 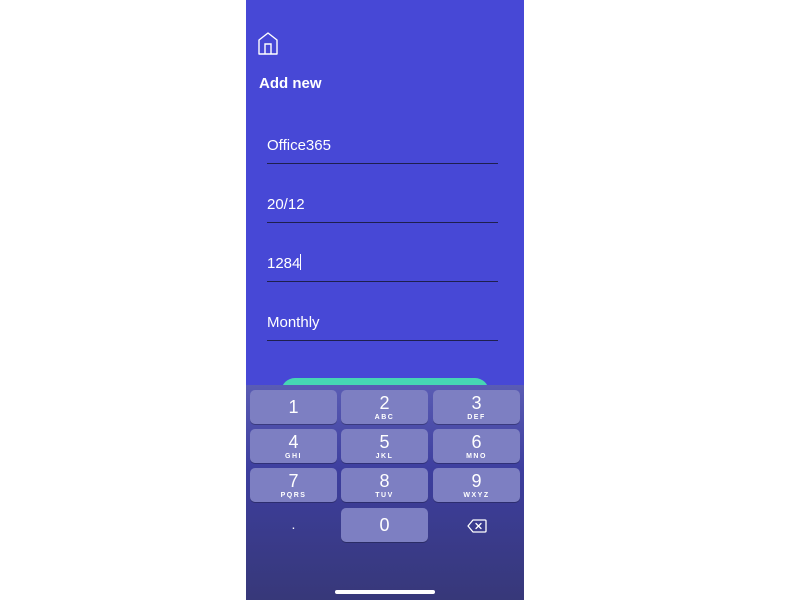 I want to click on key-1: 1, so click(x=293, y=407).